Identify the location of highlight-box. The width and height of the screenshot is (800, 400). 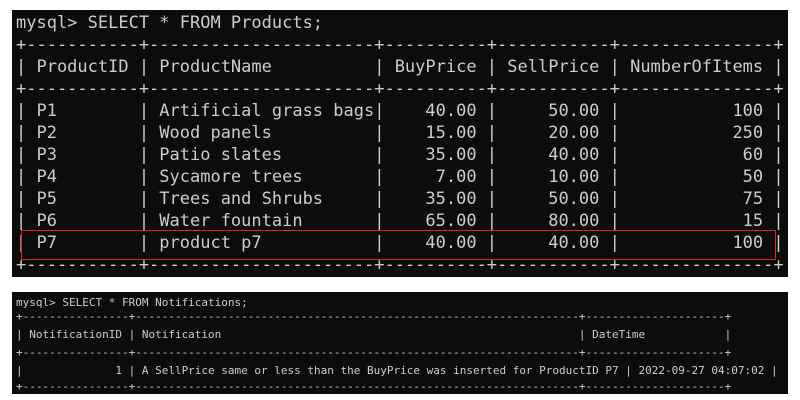
(398, 245).